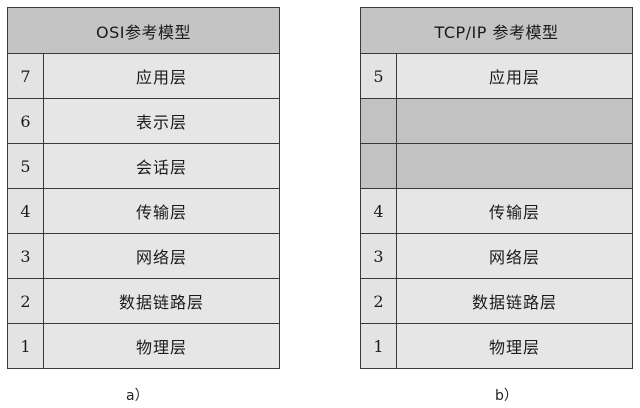 The image size is (640, 408). I want to click on tcpip-layer-row: 3 网络层, so click(496, 256).